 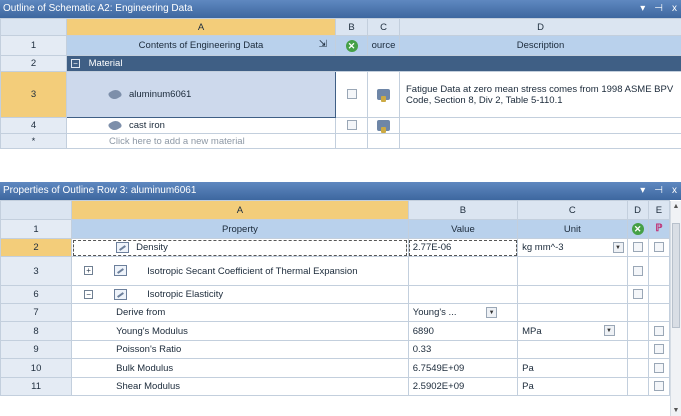 What do you see at coordinates (115, 125) in the screenshot?
I see `material-icon` at bounding box center [115, 125].